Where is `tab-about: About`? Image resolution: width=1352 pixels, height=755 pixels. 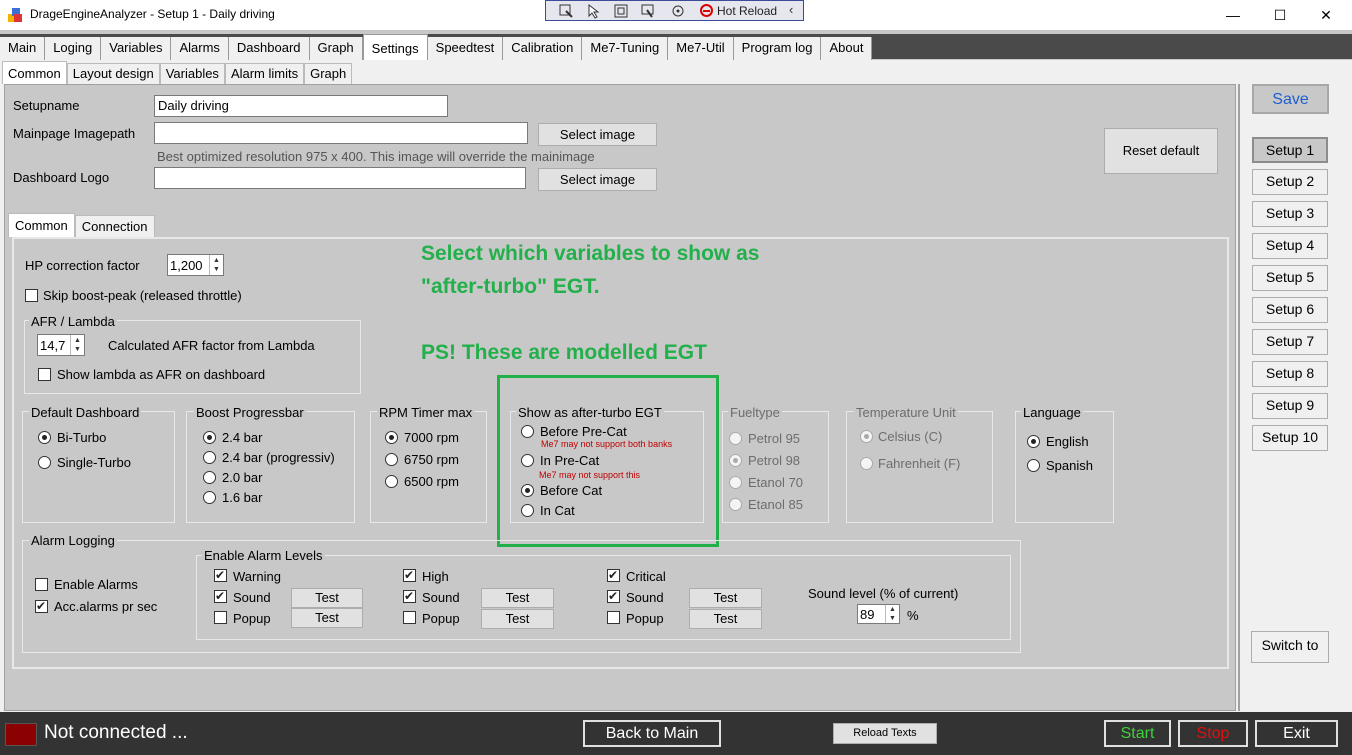
tab-about: About is located at coordinates (847, 48).